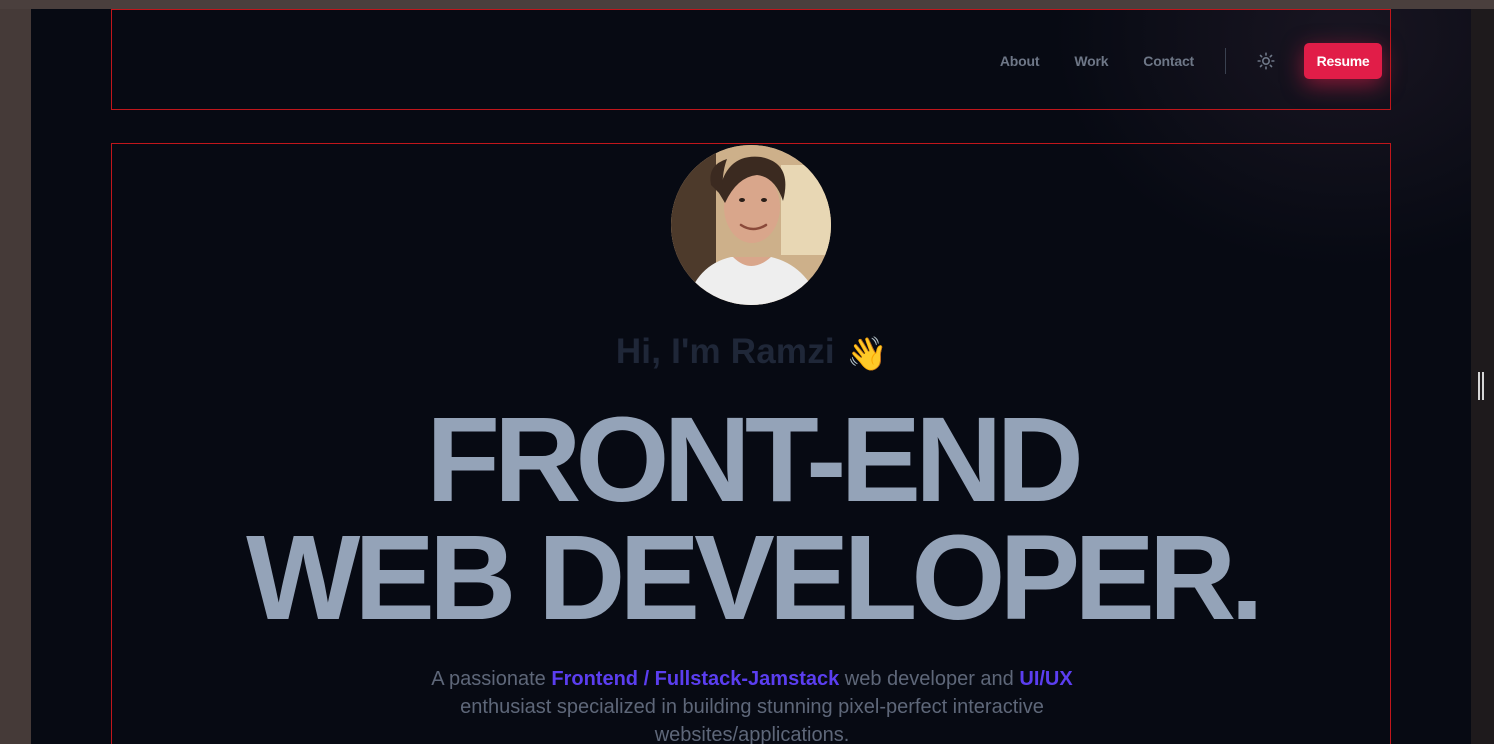 Image resolution: width=1494 pixels, height=744 pixels. What do you see at coordinates (1168, 61) in the screenshot?
I see `nav-link-contact: Contact` at bounding box center [1168, 61].